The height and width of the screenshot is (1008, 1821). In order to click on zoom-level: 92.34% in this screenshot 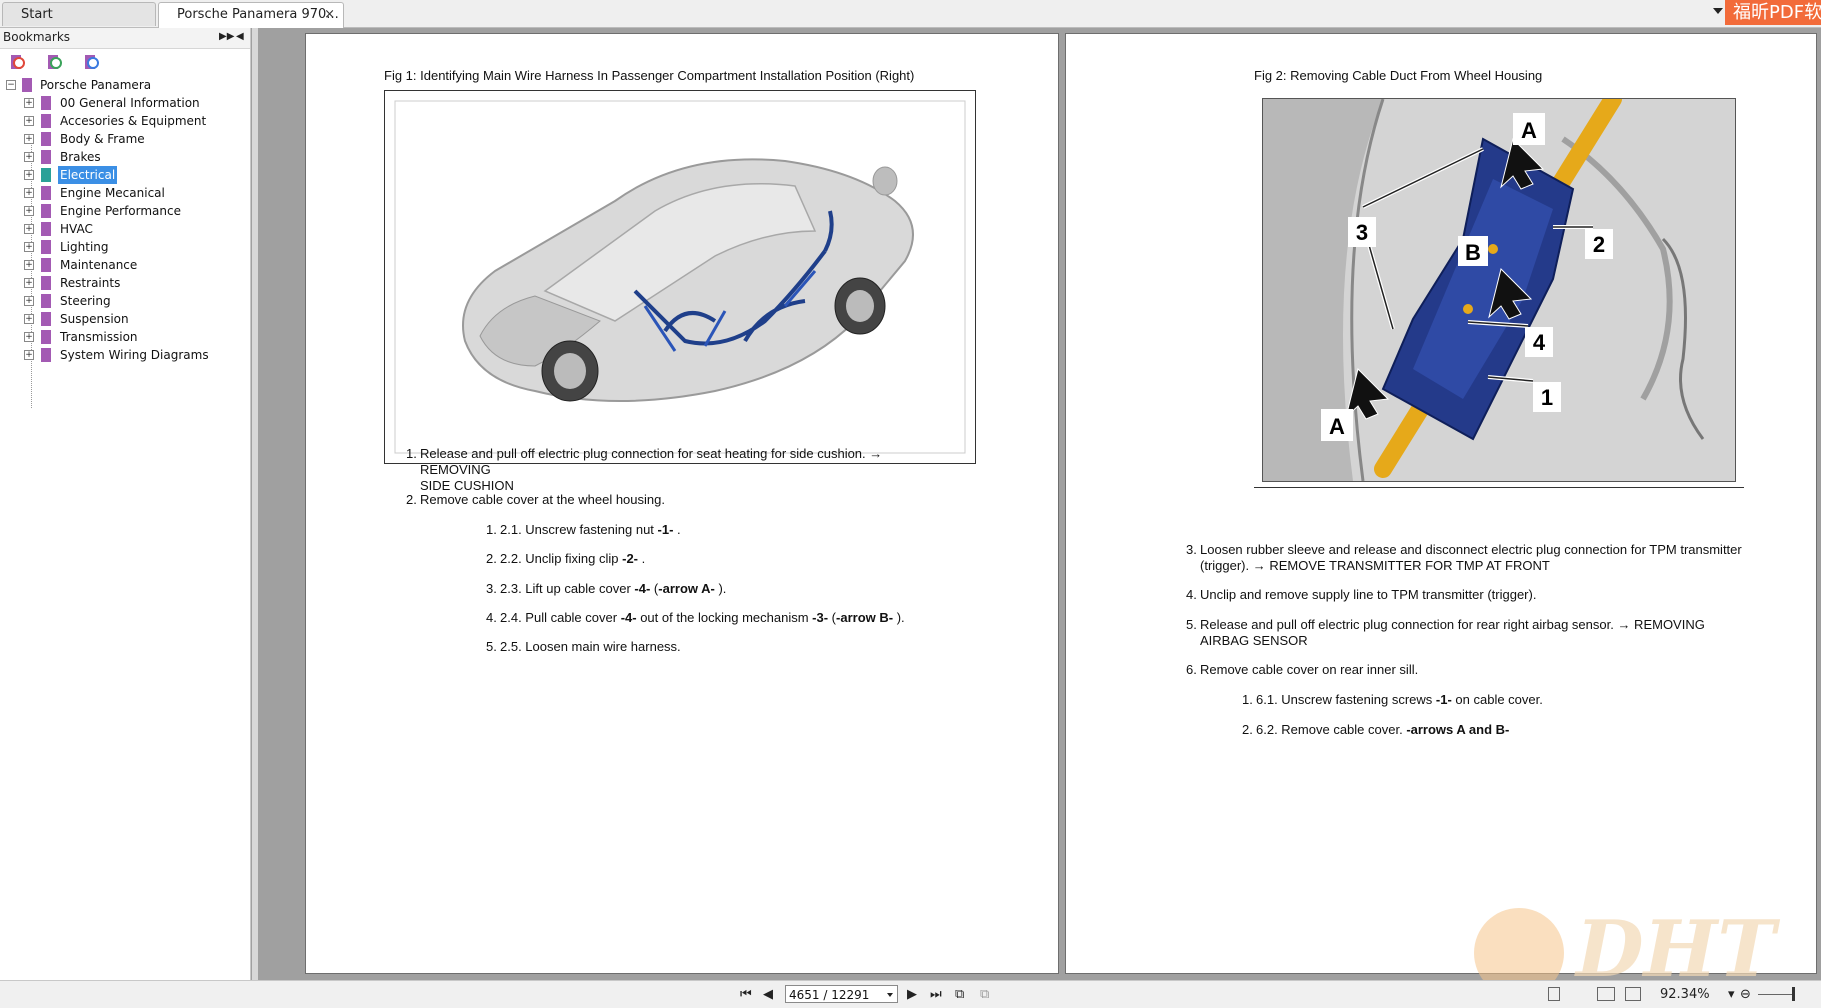, I will do `click(1685, 994)`.